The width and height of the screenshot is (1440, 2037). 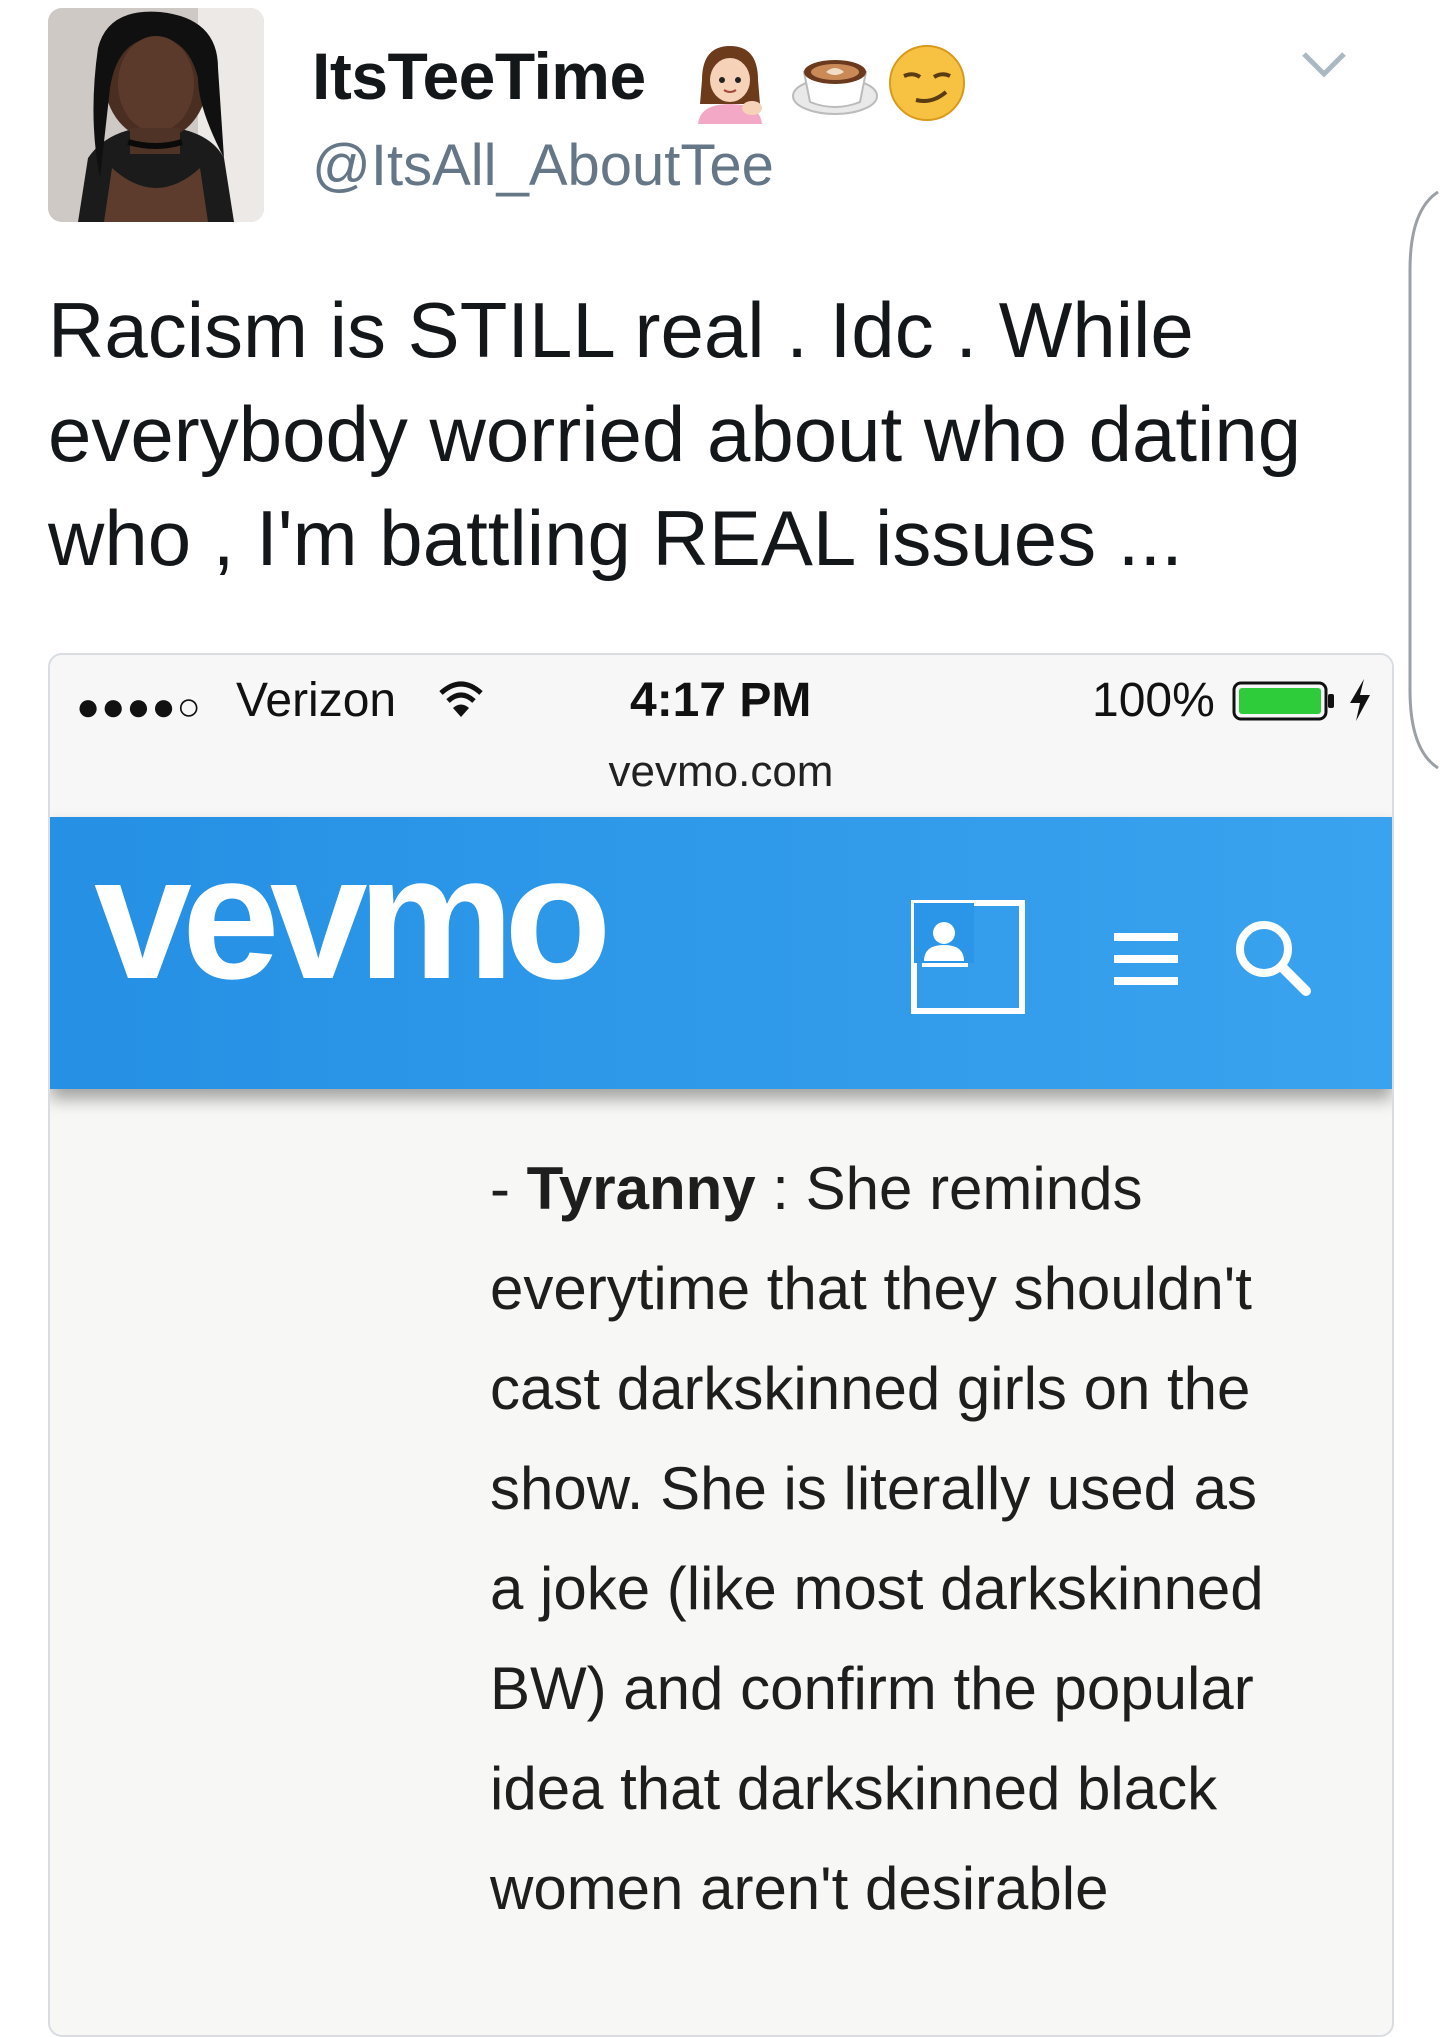 What do you see at coordinates (316, 700) in the screenshot?
I see `carrier-label: Verizon` at bounding box center [316, 700].